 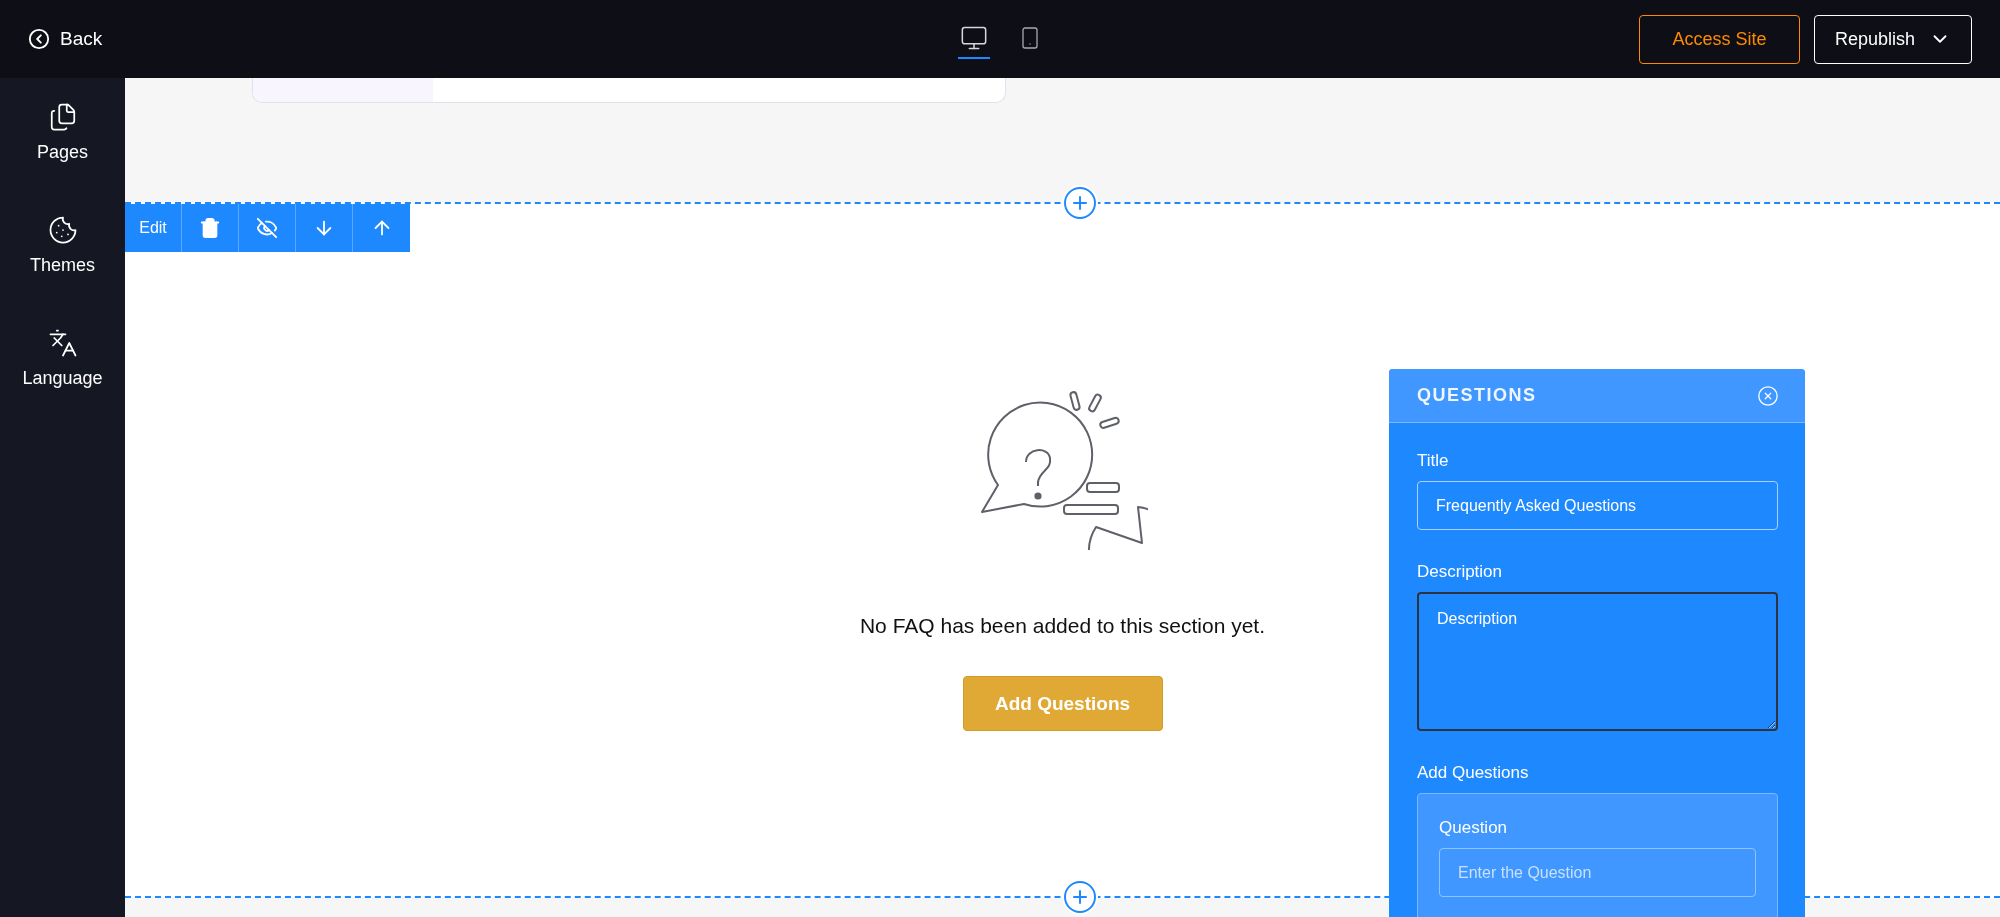 What do you see at coordinates (1062, 626) in the screenshot?
I see `empty-message: No FAQ has been added to this section yet.` at bounding box center [1062, 626].